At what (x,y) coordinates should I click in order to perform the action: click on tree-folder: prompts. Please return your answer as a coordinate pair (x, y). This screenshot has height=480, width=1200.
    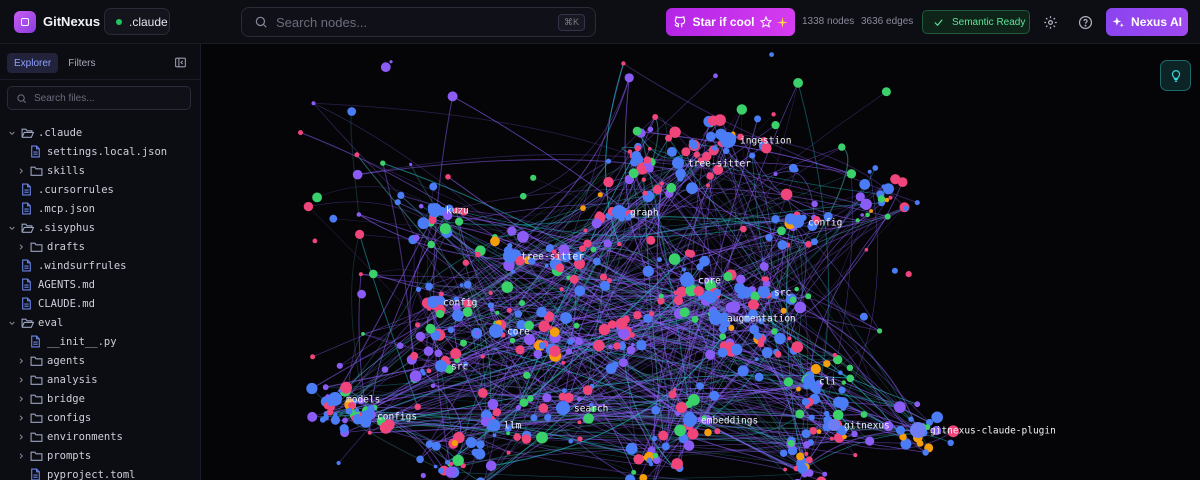
    Looking at the image, I should click on (100, 455).